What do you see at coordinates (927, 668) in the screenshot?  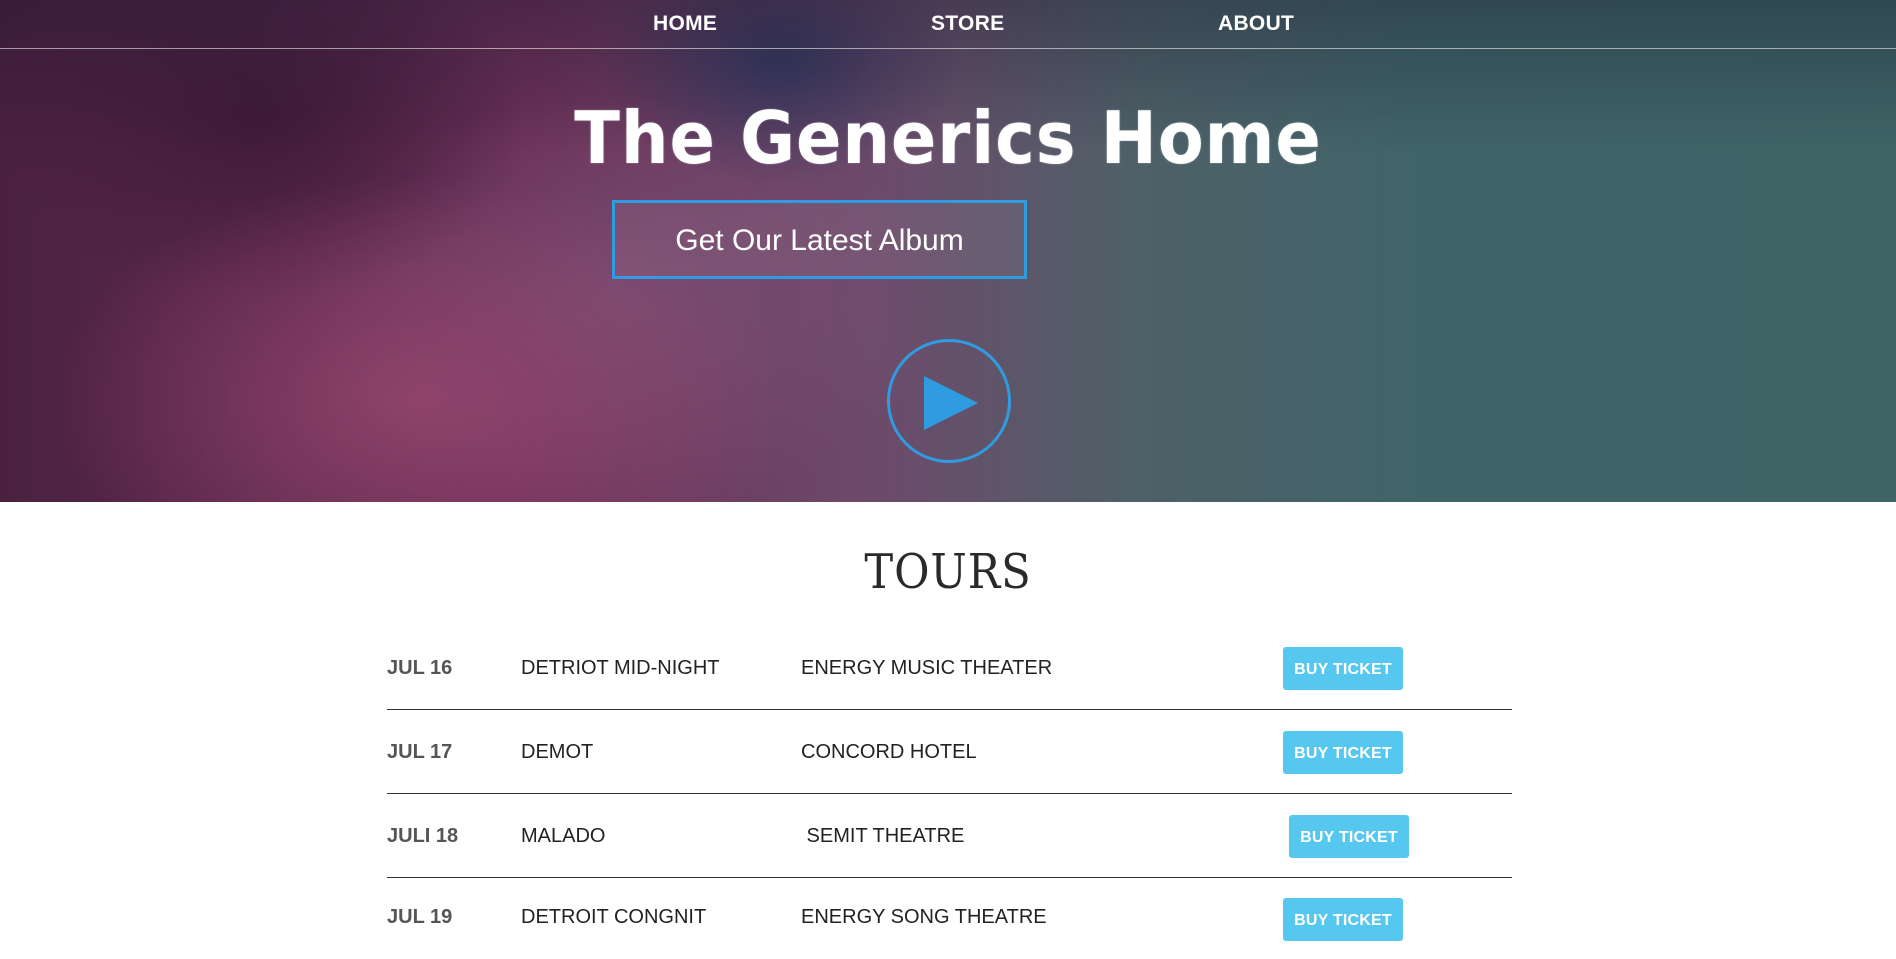 I see `tour-venue: ENERGY MUSIC THEATER` at bounding box center [927, 668].